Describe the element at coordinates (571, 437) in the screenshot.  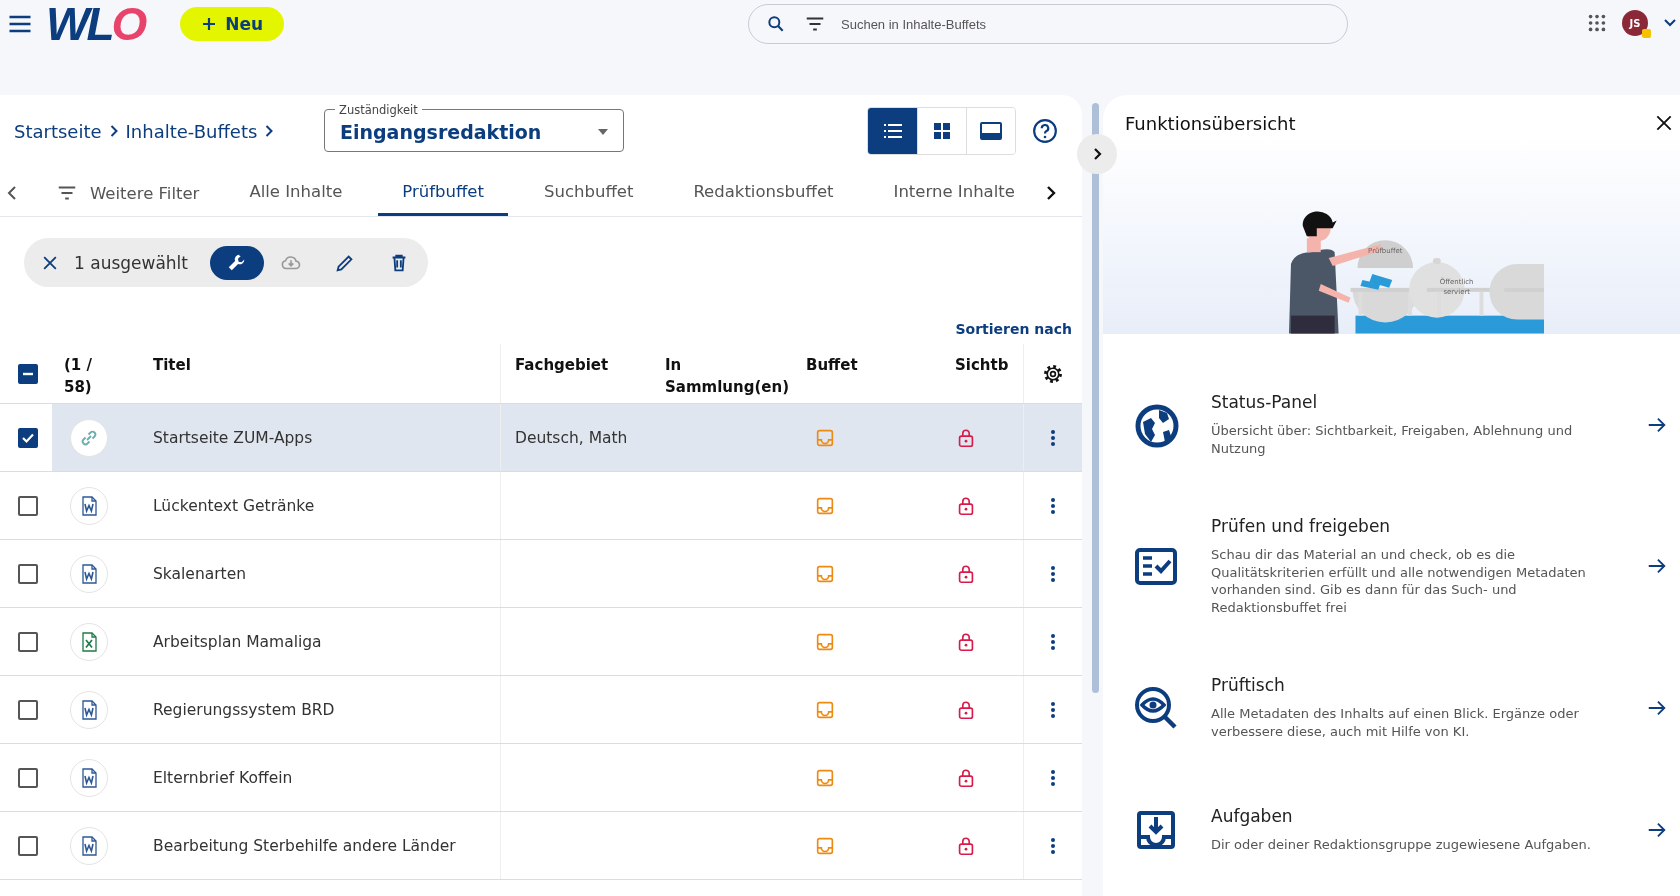
I see `subject-cell-text: Deutsch, Math` at that location.